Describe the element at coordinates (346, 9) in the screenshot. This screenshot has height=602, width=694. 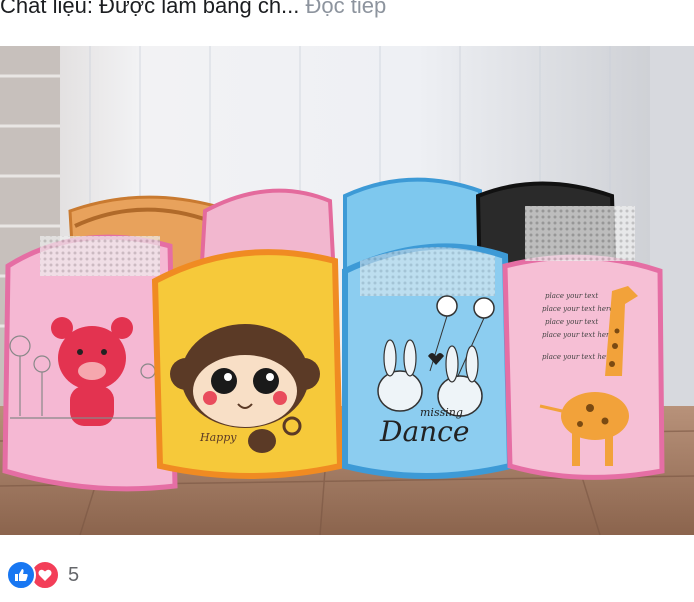
I see `see-more-link: Đọc tiếp` at that location.